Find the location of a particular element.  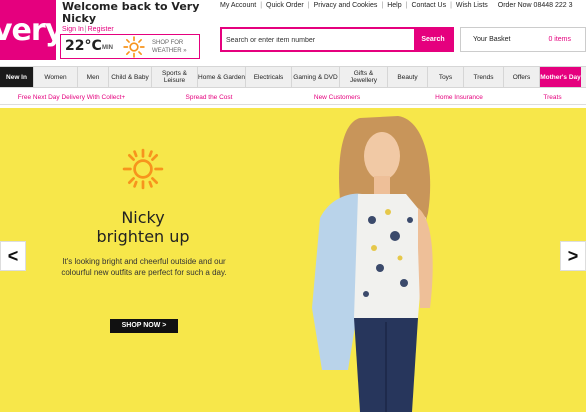

search-input is located at coordinates (319, 40).